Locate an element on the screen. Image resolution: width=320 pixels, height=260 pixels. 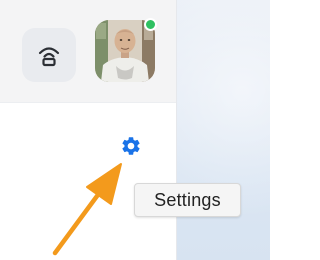
settings-gear-icon is located at coordinates (131, 146).